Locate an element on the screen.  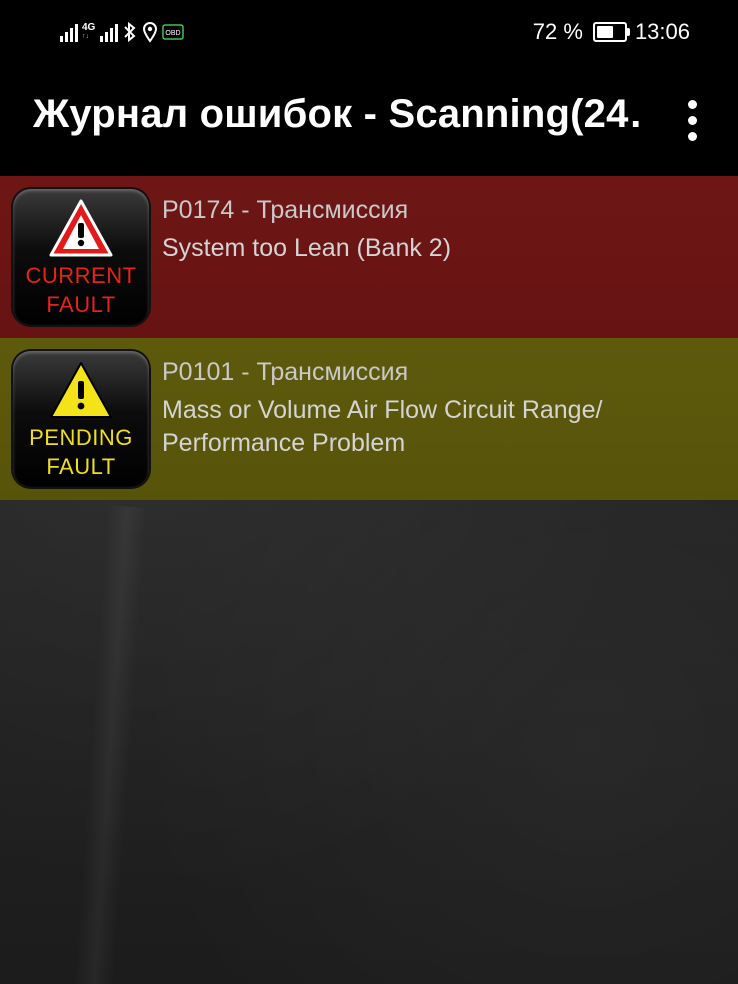
status-icons-left: 4G ↑↓ OBD is located at coordinates (122, 32).